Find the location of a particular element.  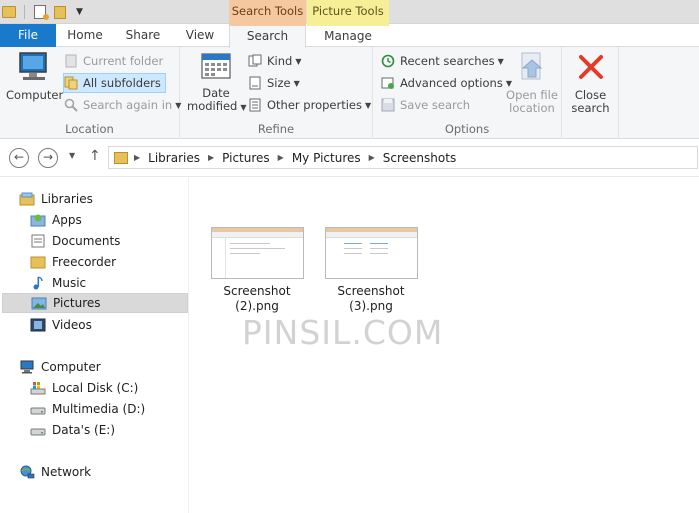

libraries-icon is located at coordinates (27, 199).